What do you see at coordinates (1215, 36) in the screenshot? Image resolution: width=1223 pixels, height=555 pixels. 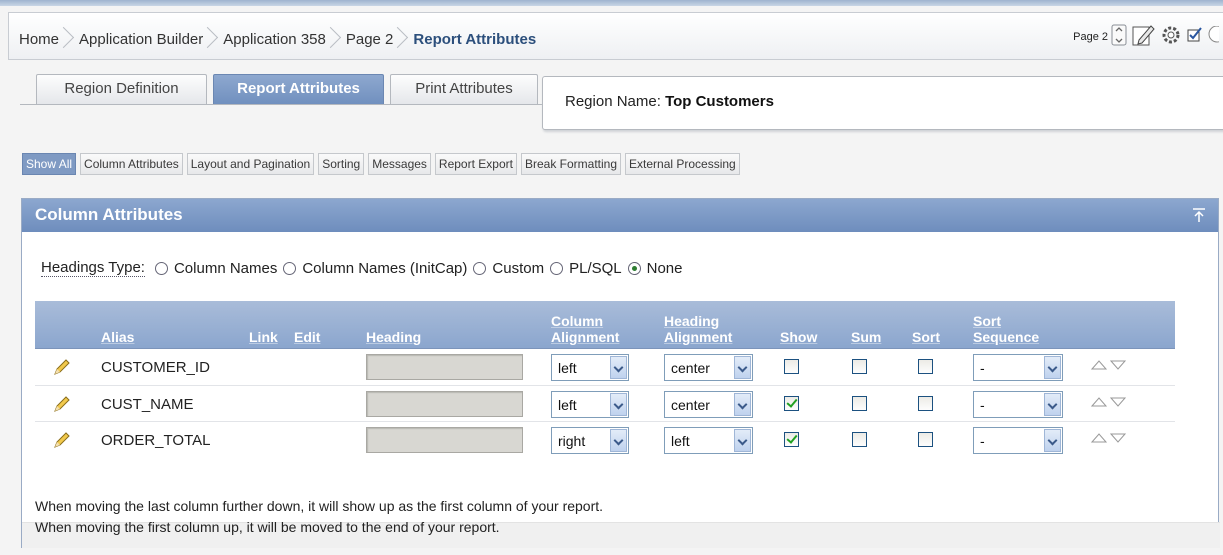 I see `help-icon` at bounding box center [1215, 36].